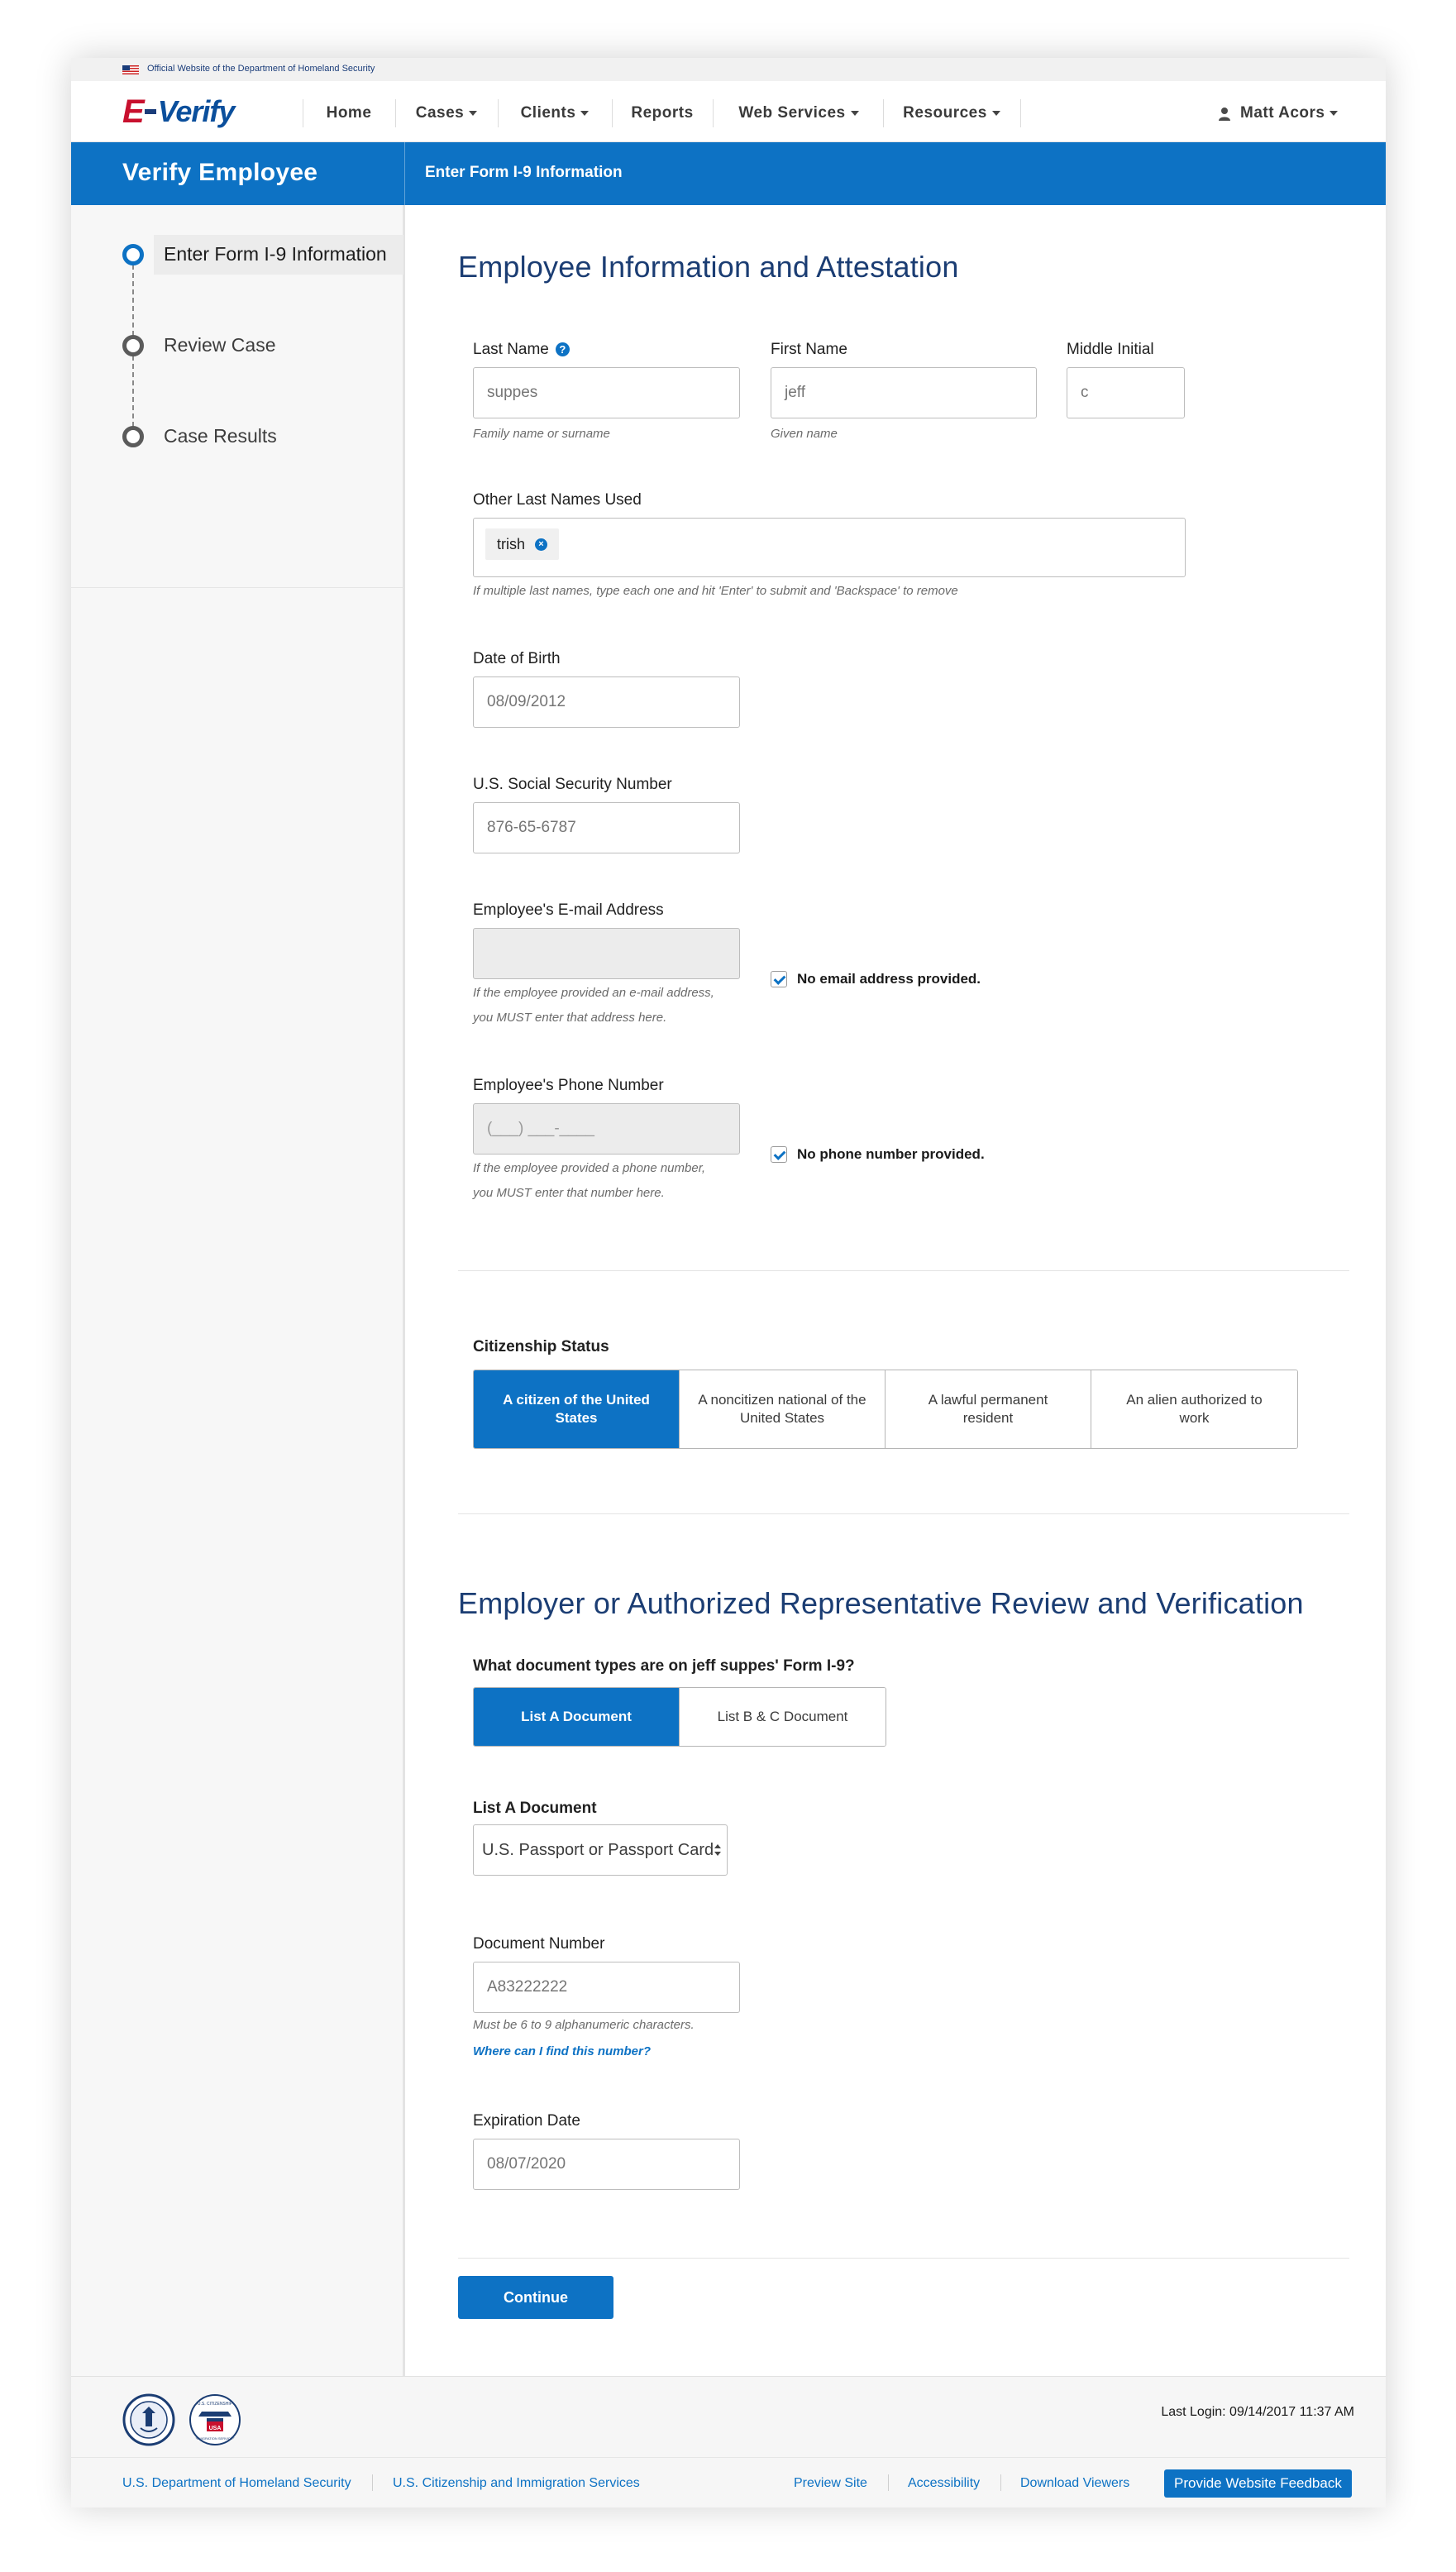 Image resolution: width=1456 pixels, height=2572 pixels. I want to click on phone-label: Employee's Phone Number, so click(568, 1085).